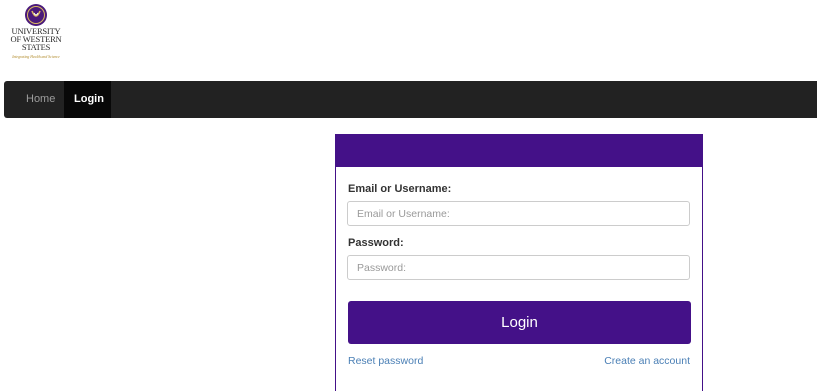 This screenshot has height=391, width=817. What do you see at coordinates (518, 213) in the screenshot?
I see `username-input` at bounding box center [518, 213].